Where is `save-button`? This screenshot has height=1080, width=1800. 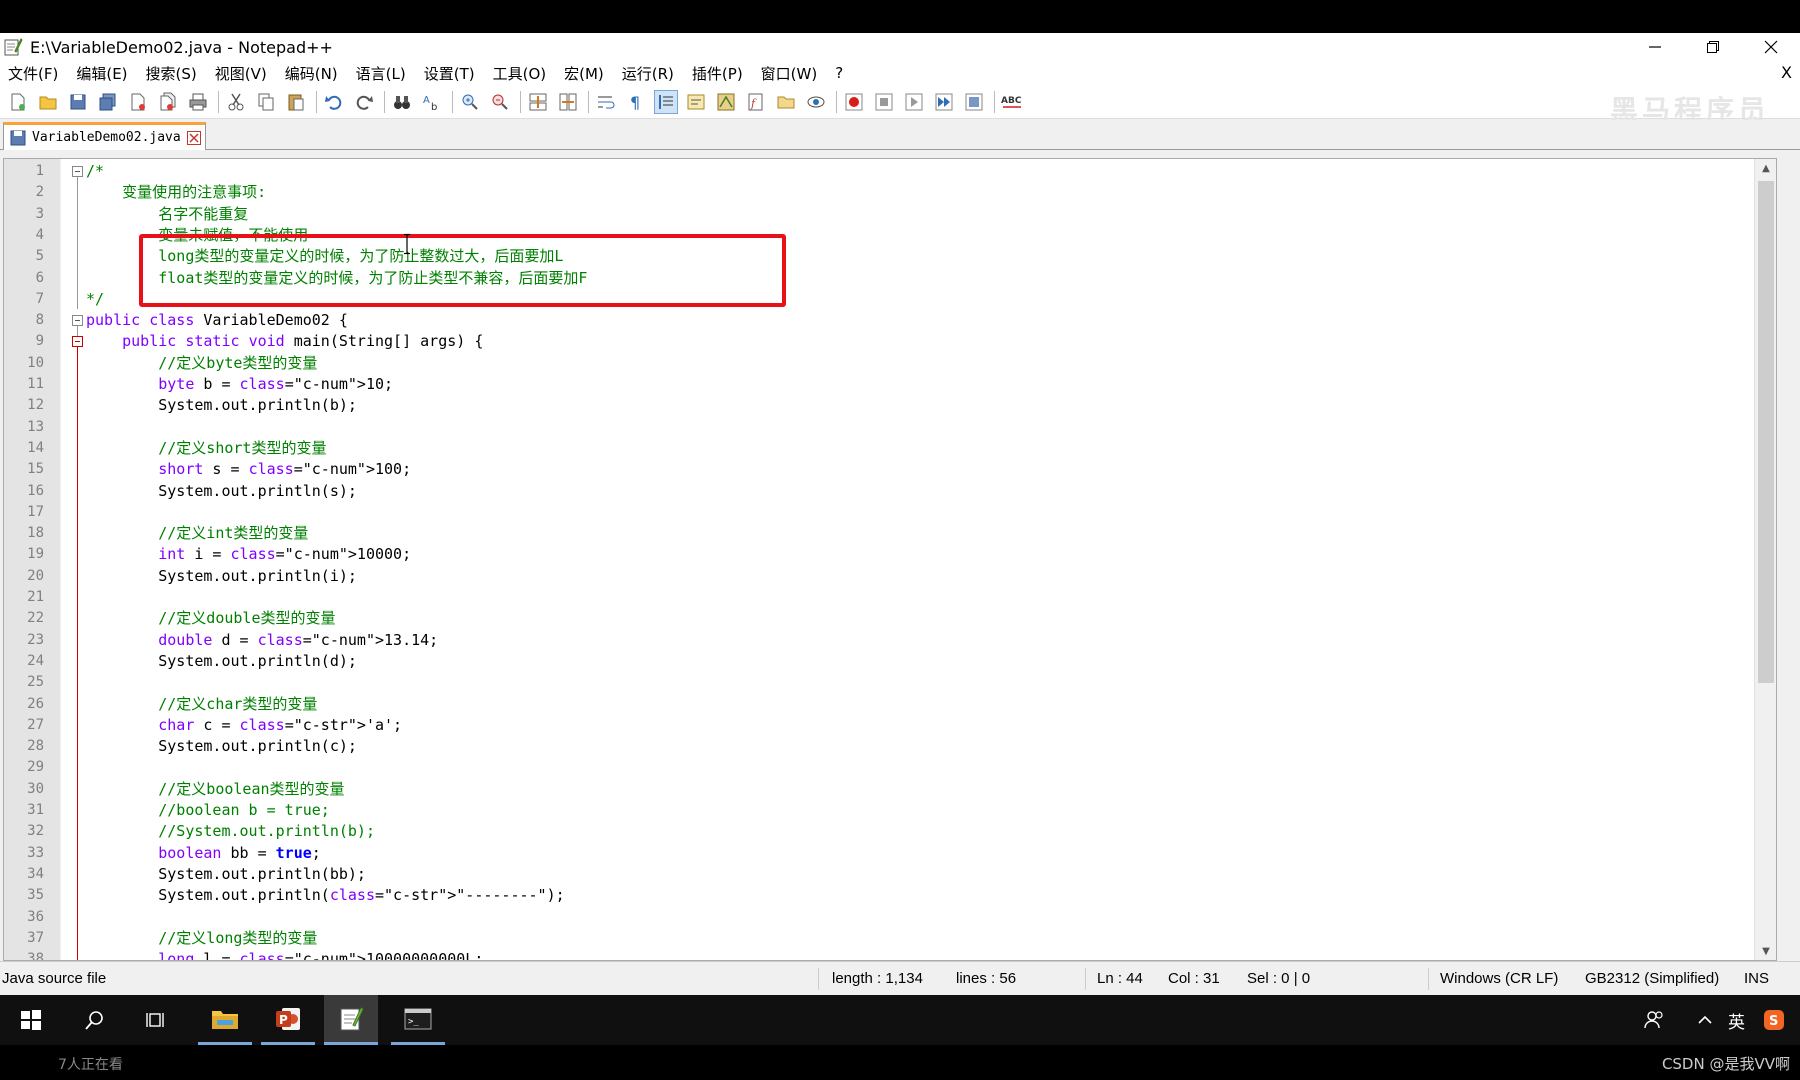
save-button is located at coordinates (78, 102).